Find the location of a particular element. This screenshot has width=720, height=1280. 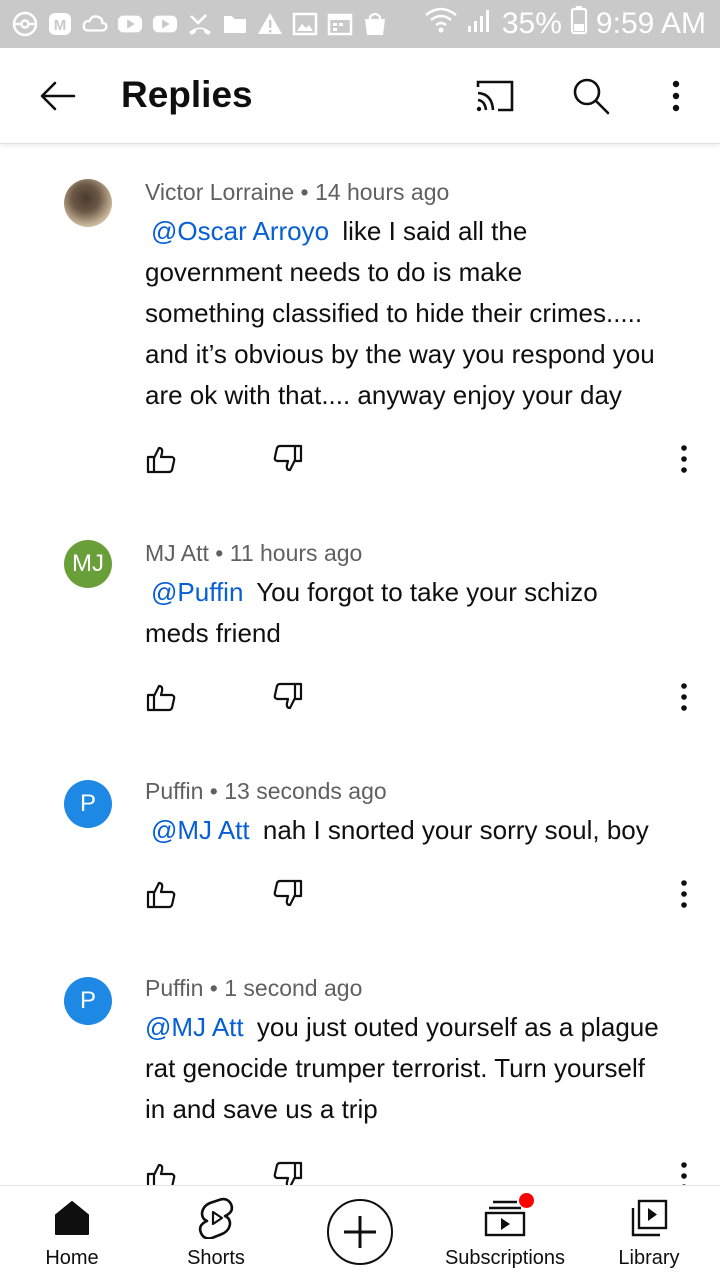

comment-meta: MJ Att • 11 hours ago is located at coordinates (253, 553).